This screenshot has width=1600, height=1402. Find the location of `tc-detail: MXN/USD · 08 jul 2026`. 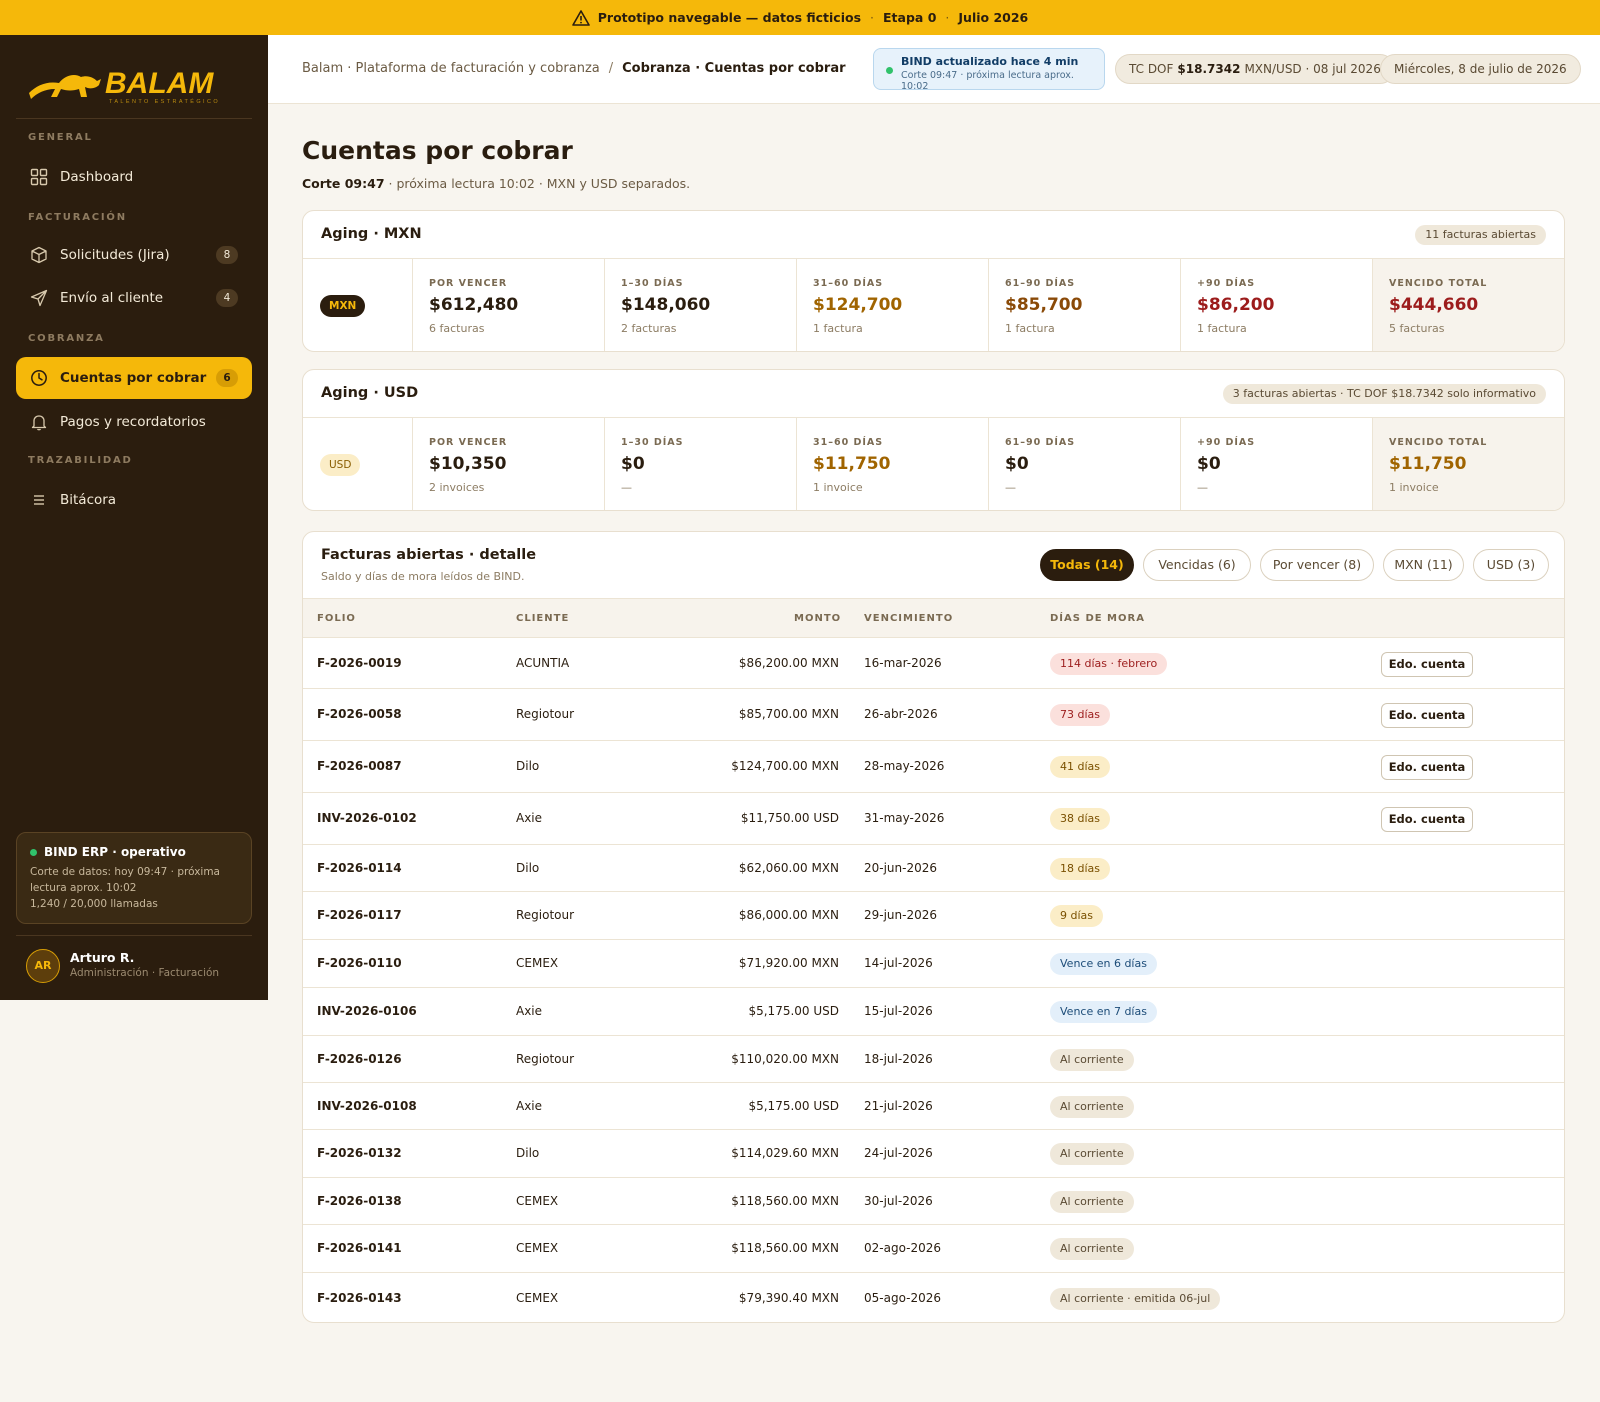

tc-detail: MXN/USD · 08 jul 2026 is located at coordinates (1312, 69).